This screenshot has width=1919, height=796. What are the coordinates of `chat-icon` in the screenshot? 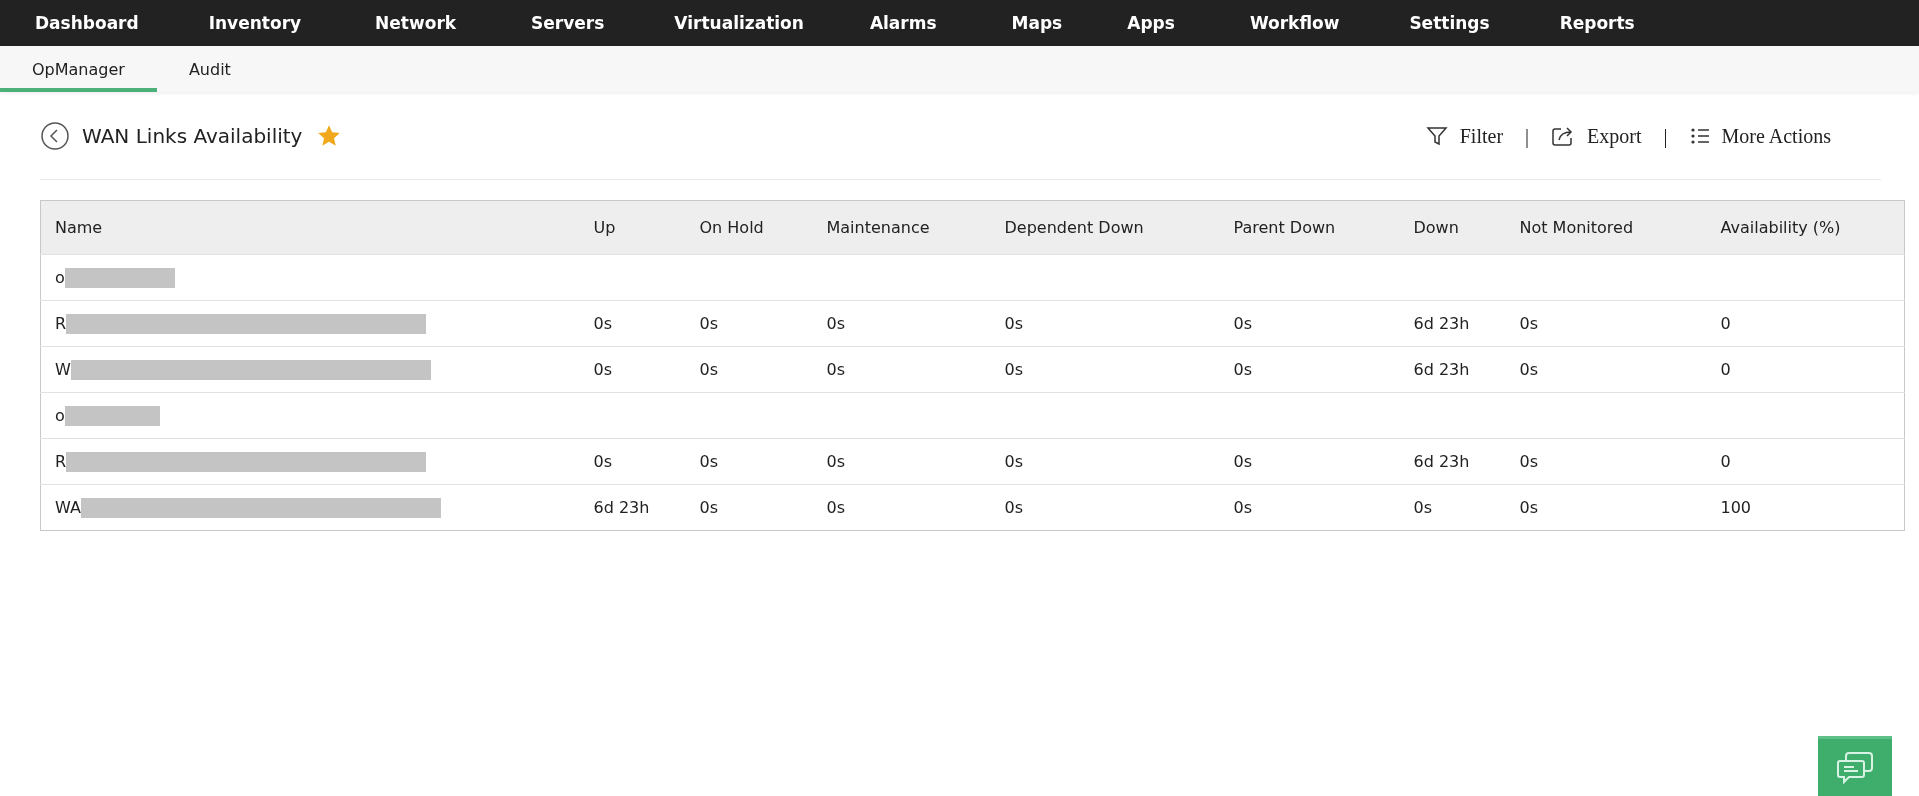 It's located at (1855, 767).